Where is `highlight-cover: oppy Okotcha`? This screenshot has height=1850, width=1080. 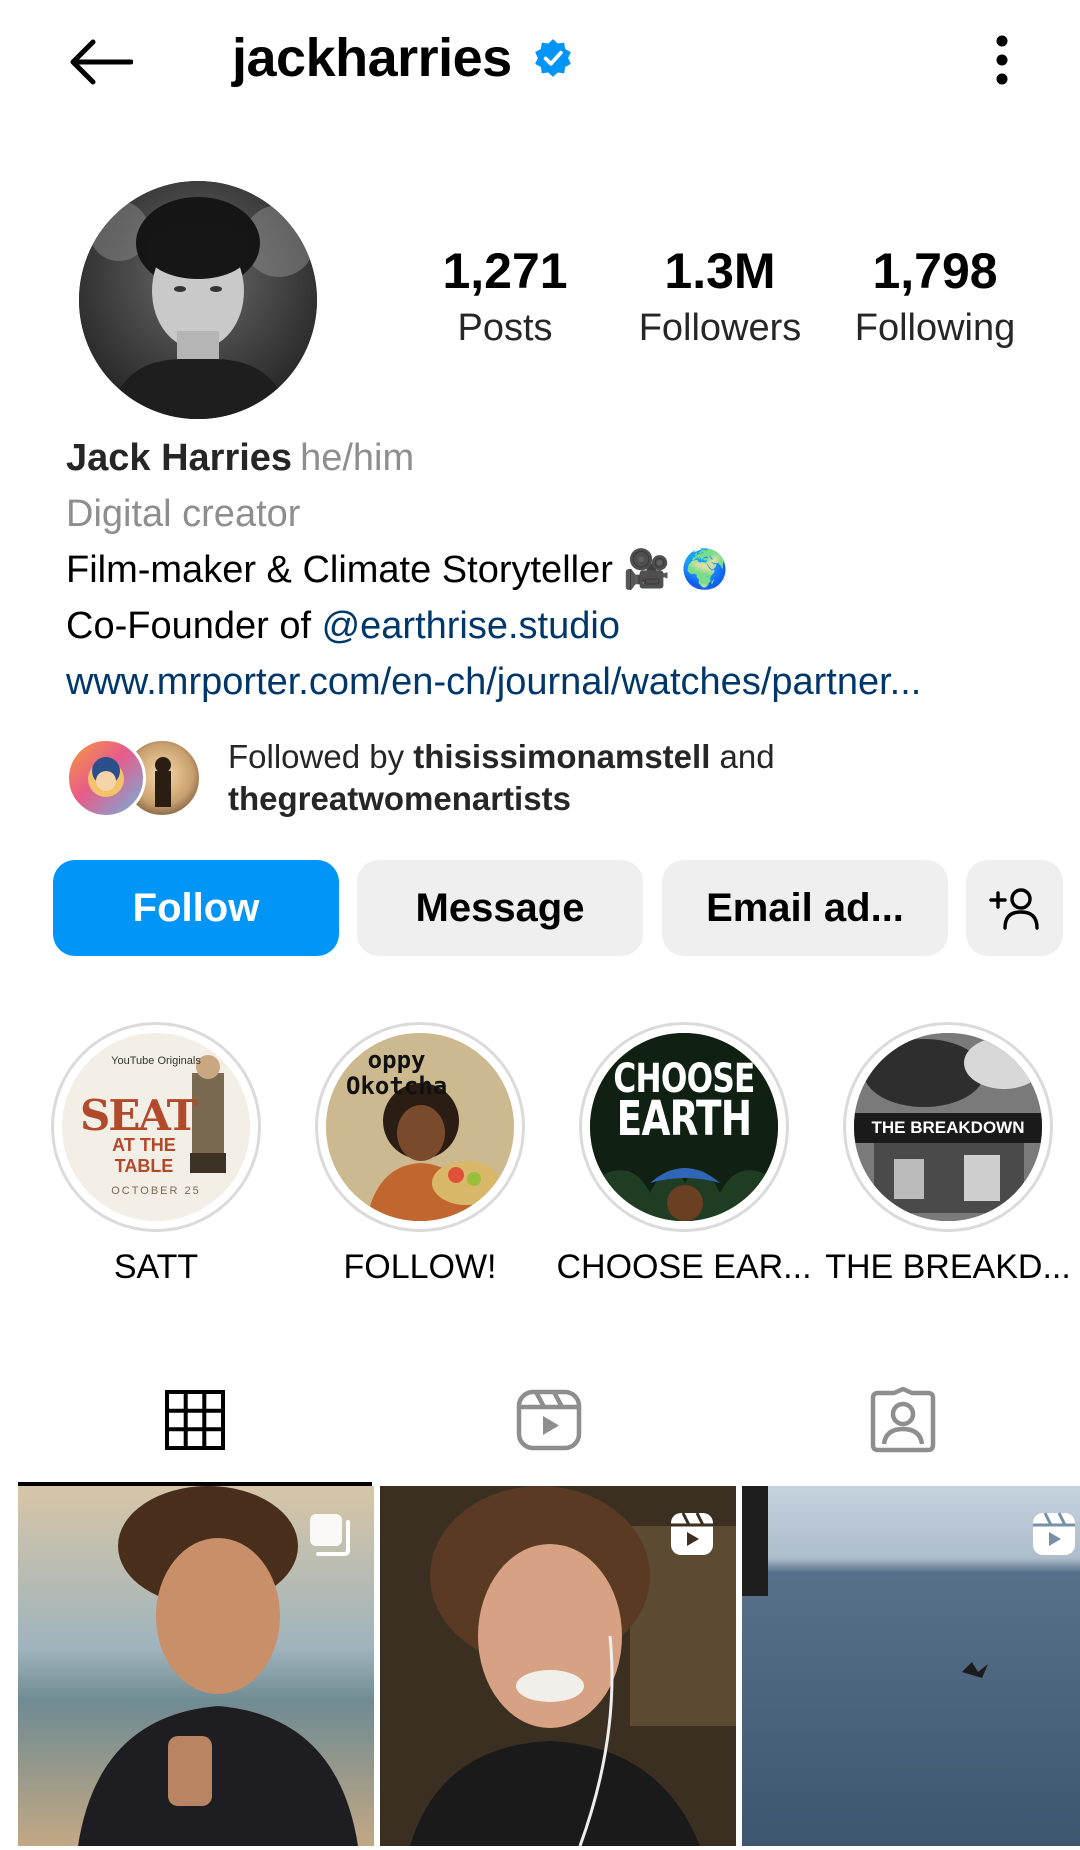 highlight-cover: oppy Okotcha is located at coordinates (420, 1127).